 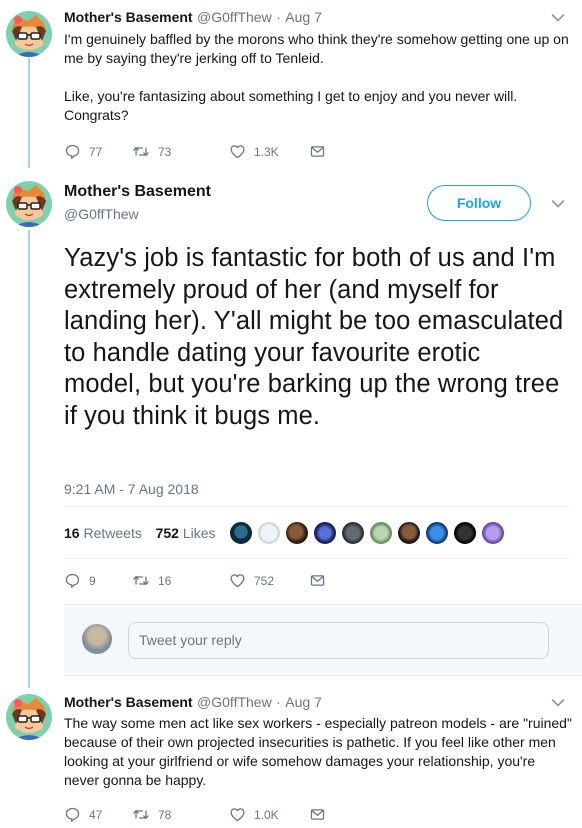 I want to click on reply-input: Tweet your reply, so click(x=338, y=640).